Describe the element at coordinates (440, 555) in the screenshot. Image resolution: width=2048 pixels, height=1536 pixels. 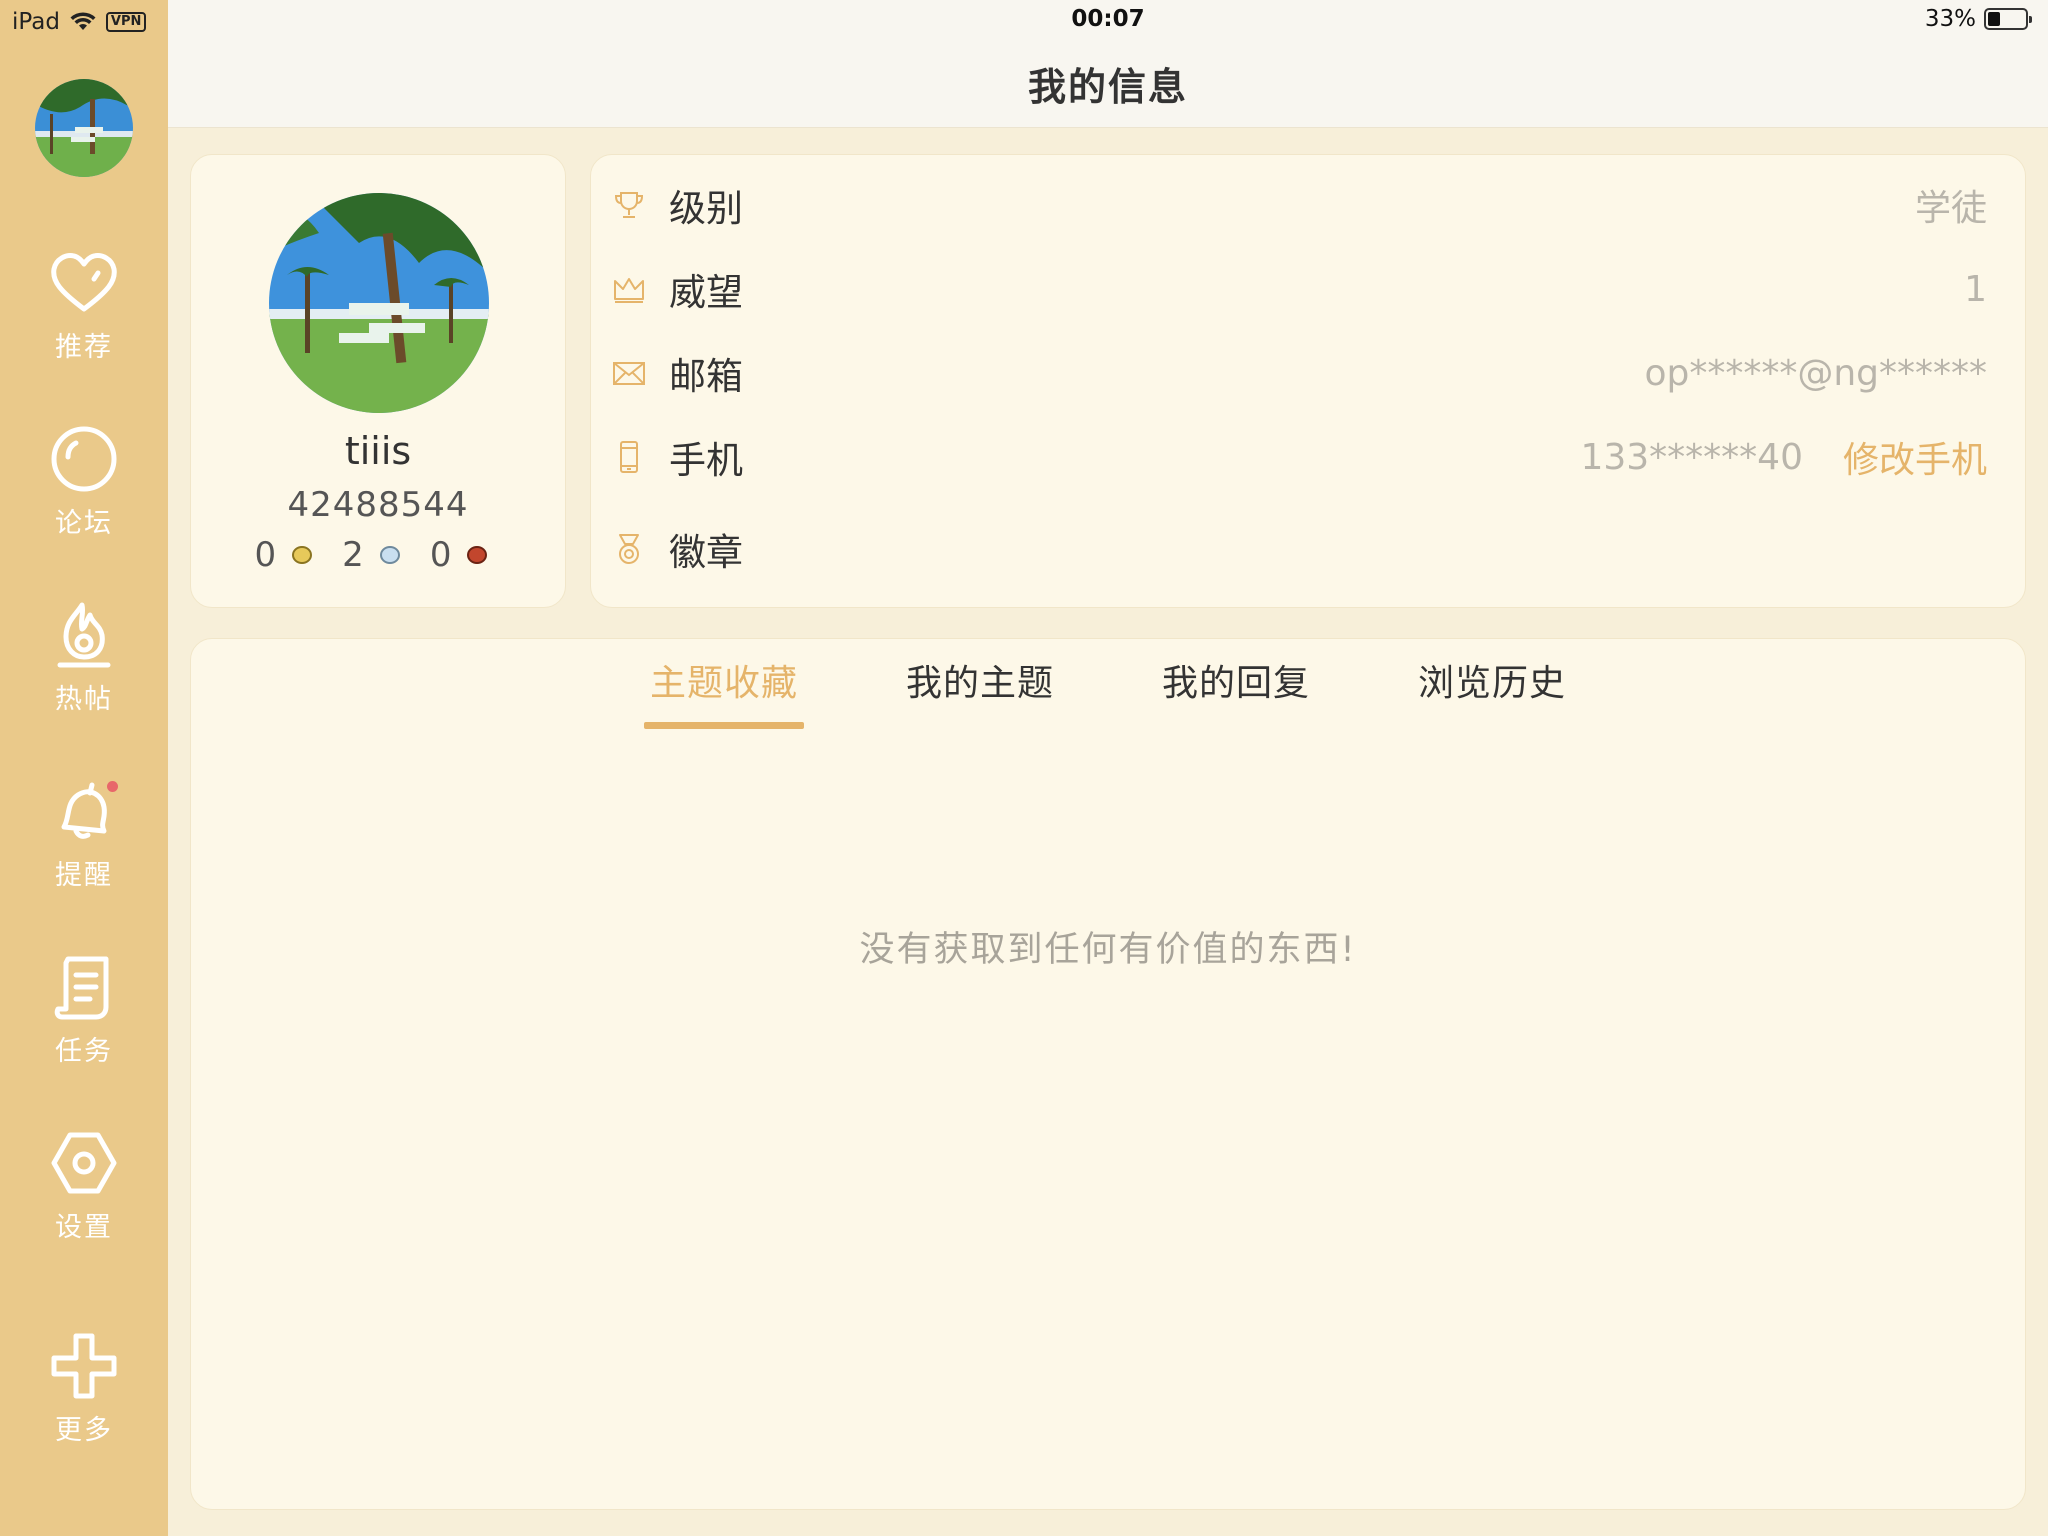
I see `copper-coin-count: 0` at that location.